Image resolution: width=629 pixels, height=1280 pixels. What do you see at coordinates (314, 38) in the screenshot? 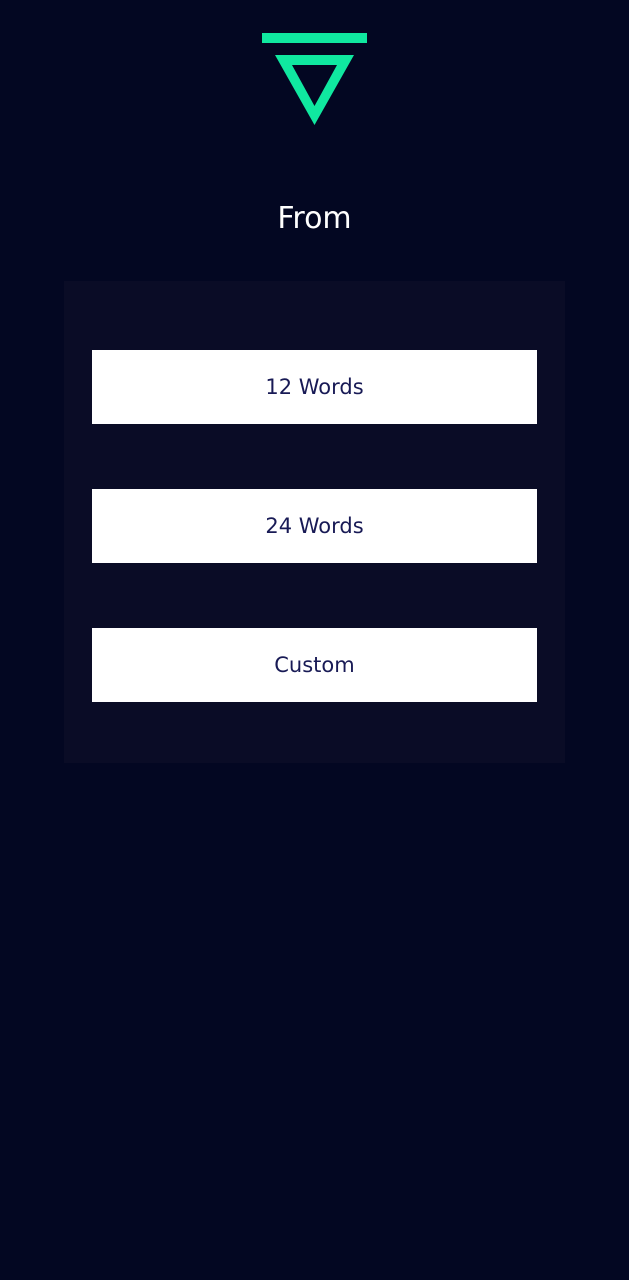
I see `logo-top-bar` at bounding box center [314, 38].